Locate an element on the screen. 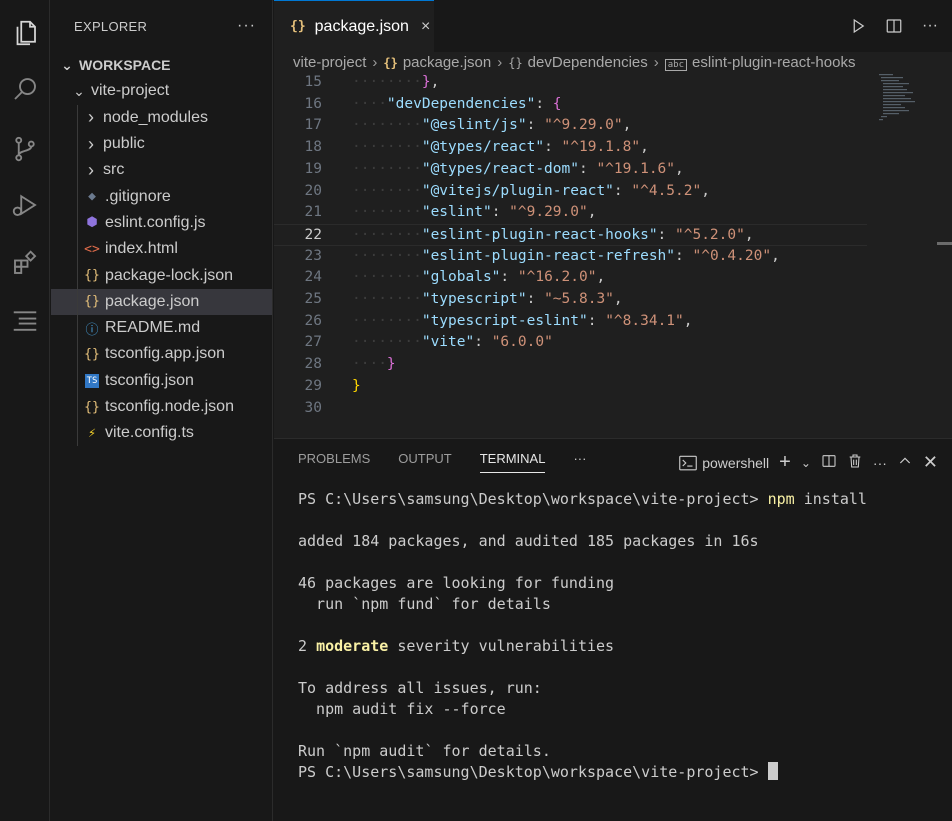 This screenshot has height=821, width=952. run-icon is located at coordinates (858, 26).